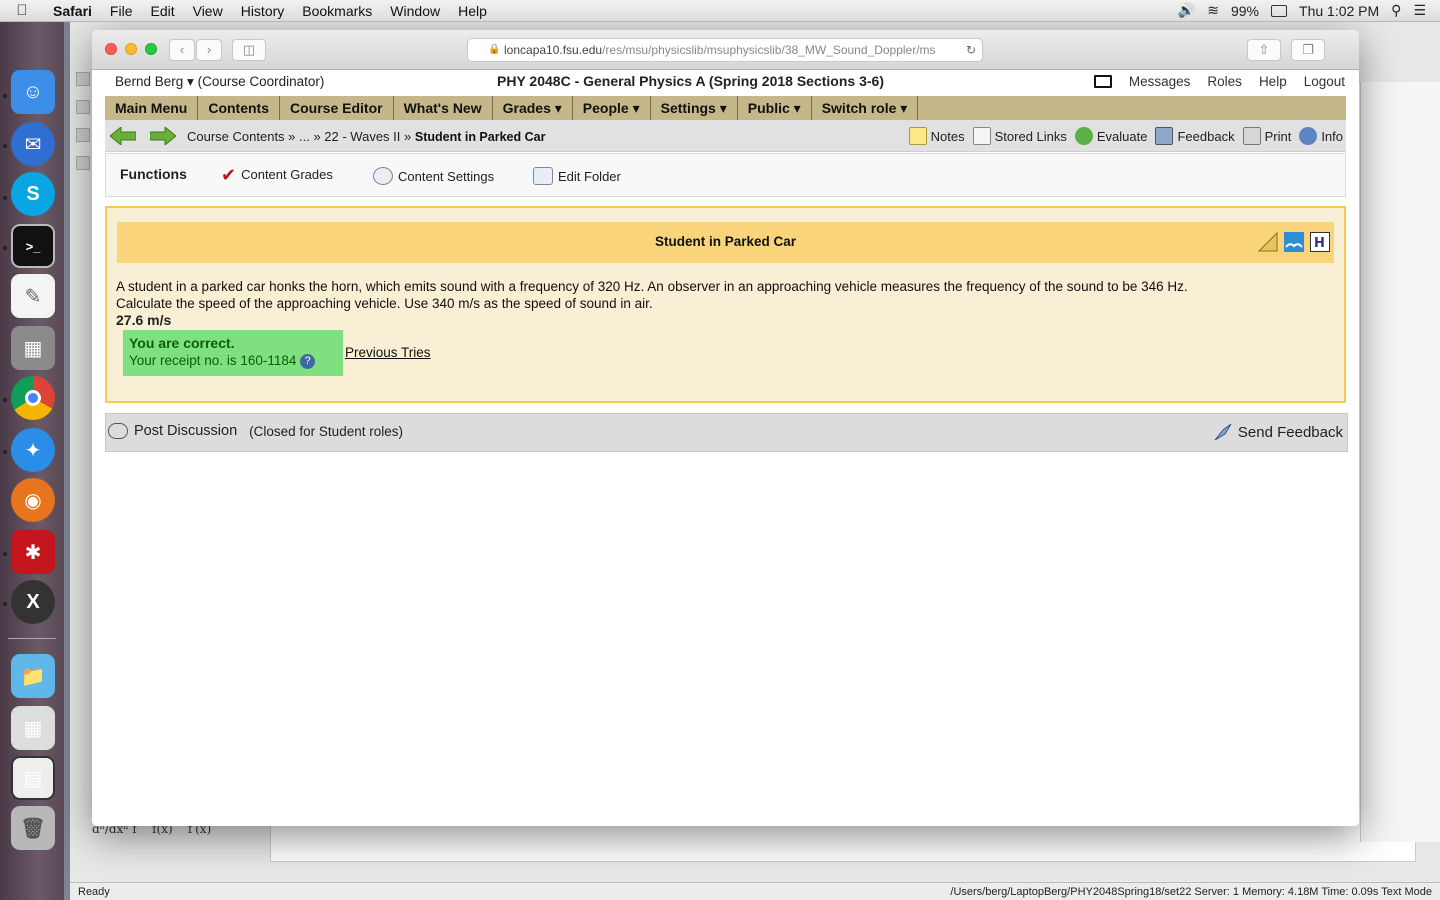  I want to click on tool-feedback: Feedback, so click(1195, 136).